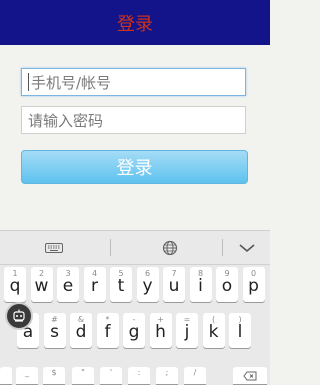 This screenshot has height=385, width=320. What do you see at coordinates (170, 247) in the screenshot?
I see `globe-icon` at bounding box center [170, 247].